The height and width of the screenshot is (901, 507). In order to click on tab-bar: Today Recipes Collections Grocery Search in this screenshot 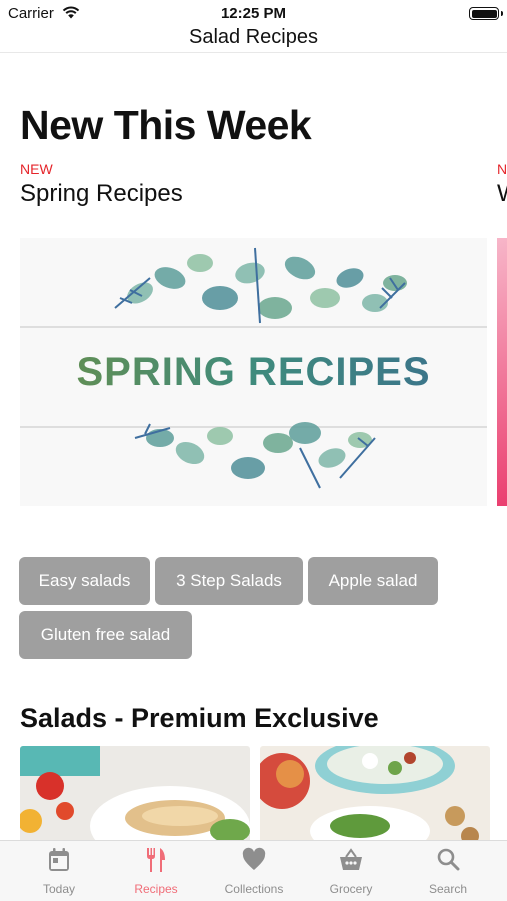, I will do `click(253, 870)`.